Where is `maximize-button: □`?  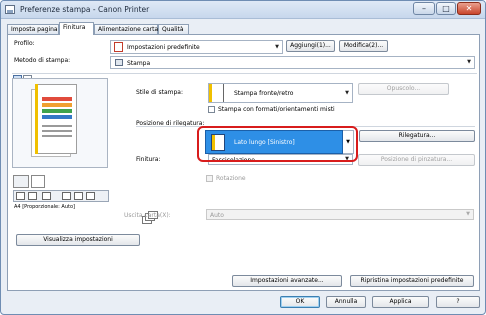 maximize-button: □ is located at coordinates (446, 8).